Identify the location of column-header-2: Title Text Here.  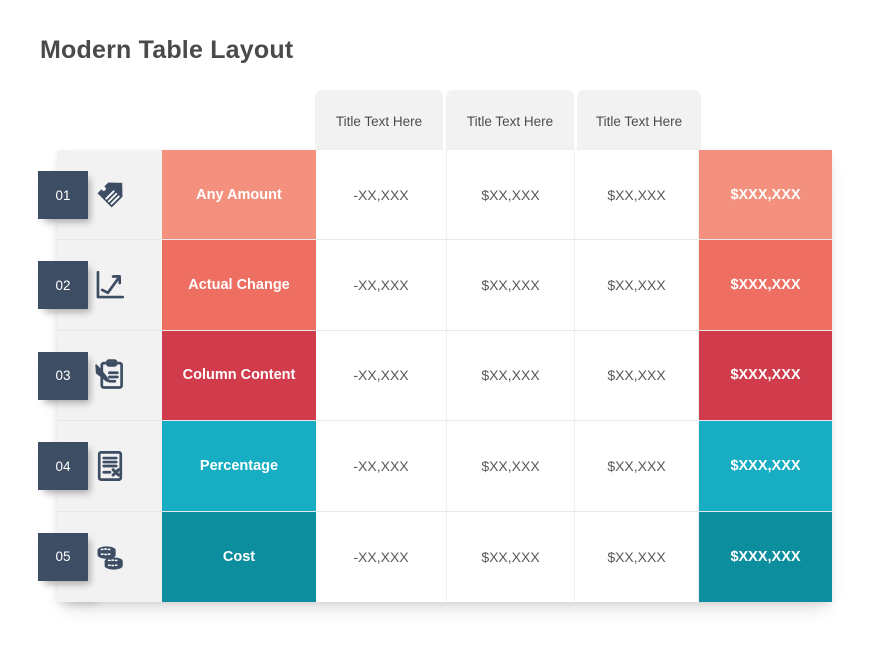
(510, 121).